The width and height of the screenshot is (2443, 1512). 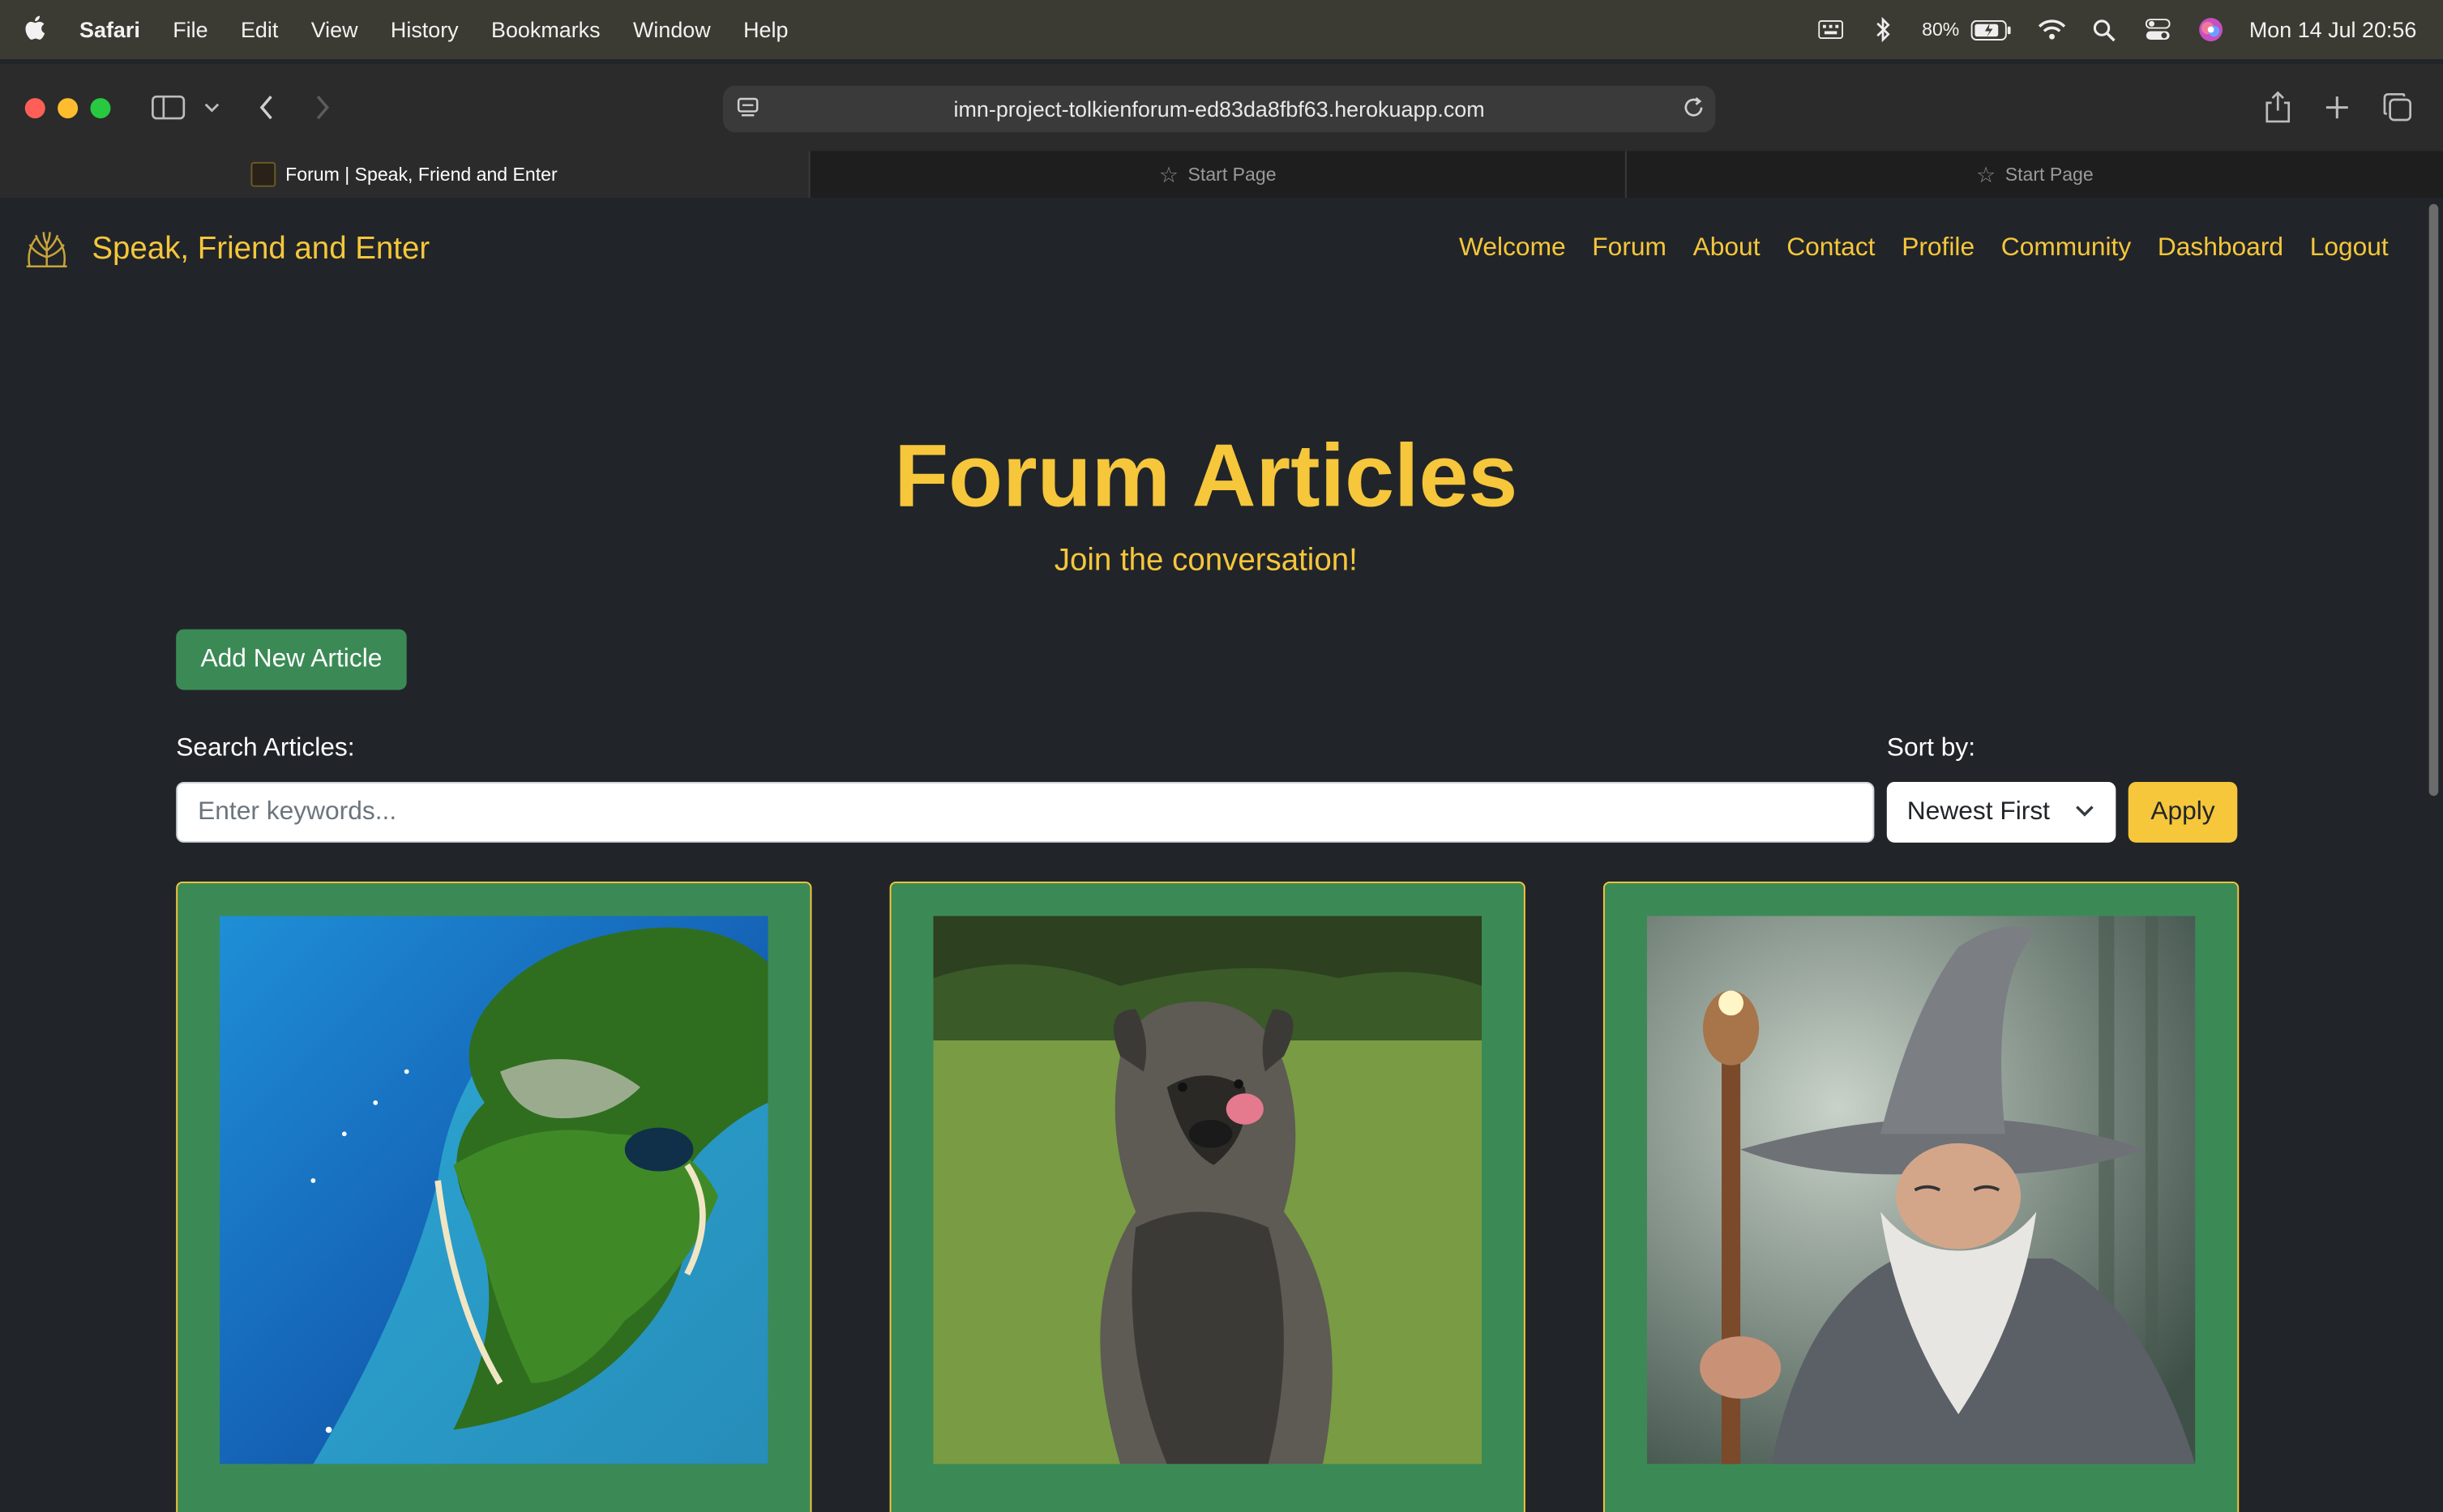 What do you see at coordinates (1206, 476) in the screenshot?
I see `page-title: Forum Articles` at bounding box center [1206, 476].